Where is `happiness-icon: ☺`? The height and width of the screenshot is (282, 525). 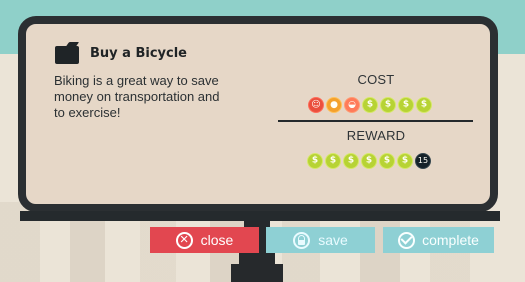 happiness-icon: ☺ is located at coordinates (316, 105).